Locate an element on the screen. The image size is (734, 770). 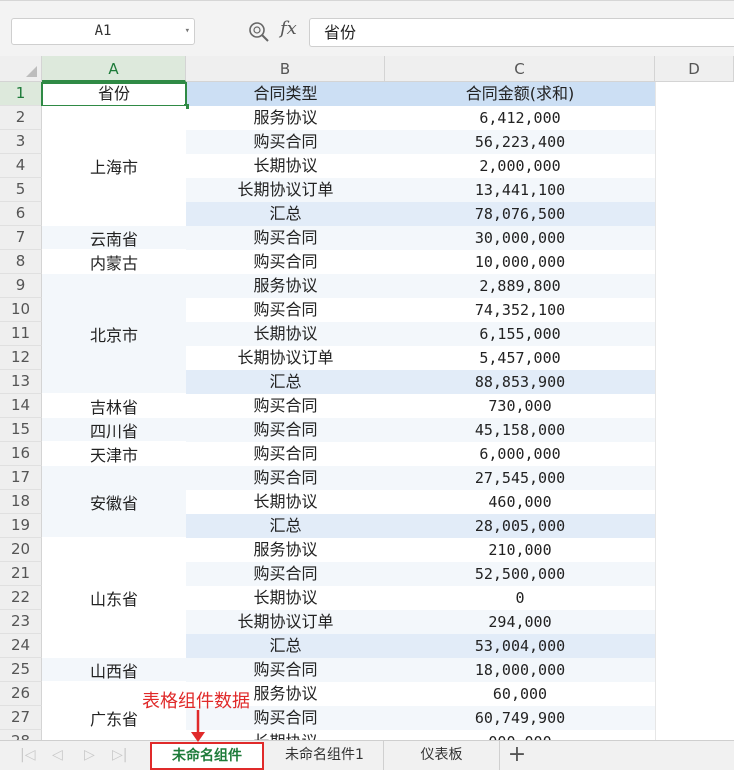
contract-amount-cell: 53,004,000 is located at coordinates (520, 646).